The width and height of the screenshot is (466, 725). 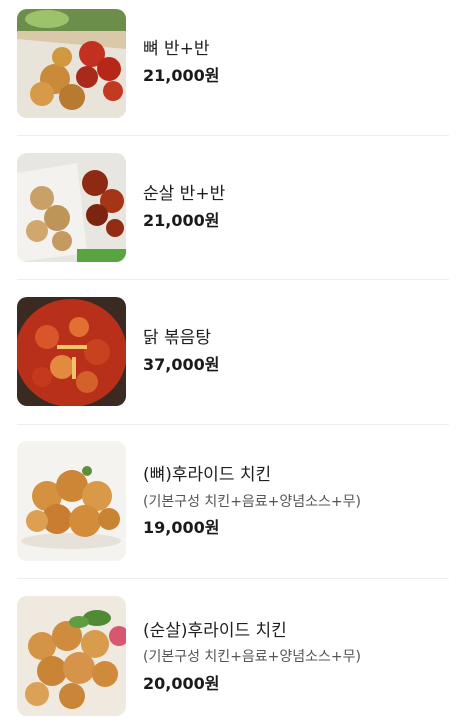 I want to click on menu-item-half-half-bone: 뼈 반+반 21,000원, so click(x=233, y=64).